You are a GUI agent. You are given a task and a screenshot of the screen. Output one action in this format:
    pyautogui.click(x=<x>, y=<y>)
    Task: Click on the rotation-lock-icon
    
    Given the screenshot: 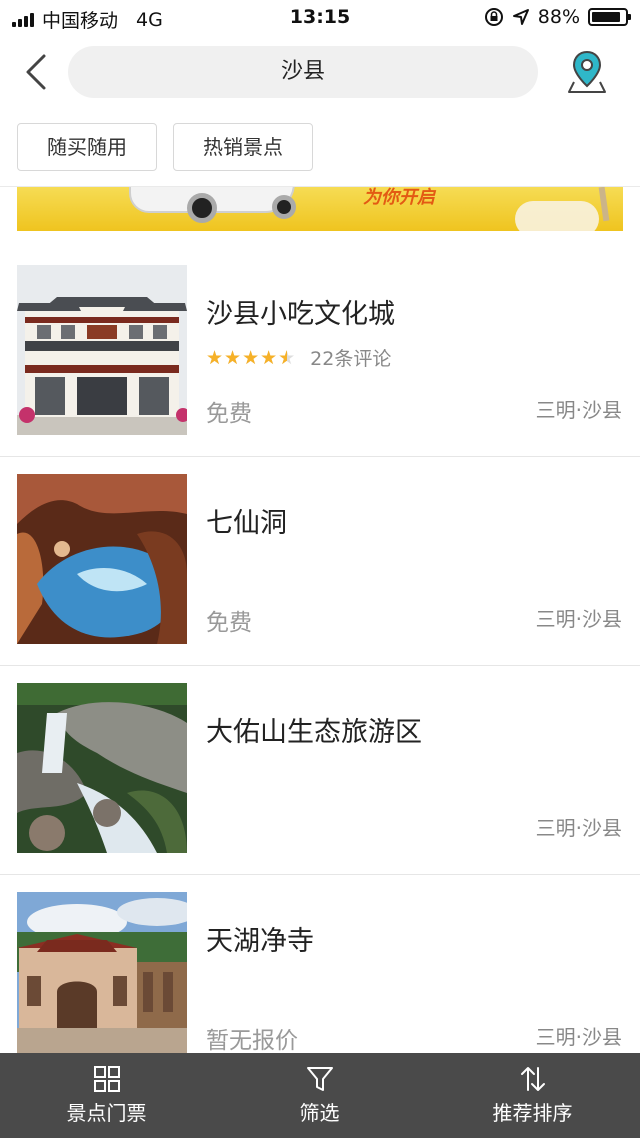 What is the action you would take?
    pyautogui.click(x=493, y=17)
    